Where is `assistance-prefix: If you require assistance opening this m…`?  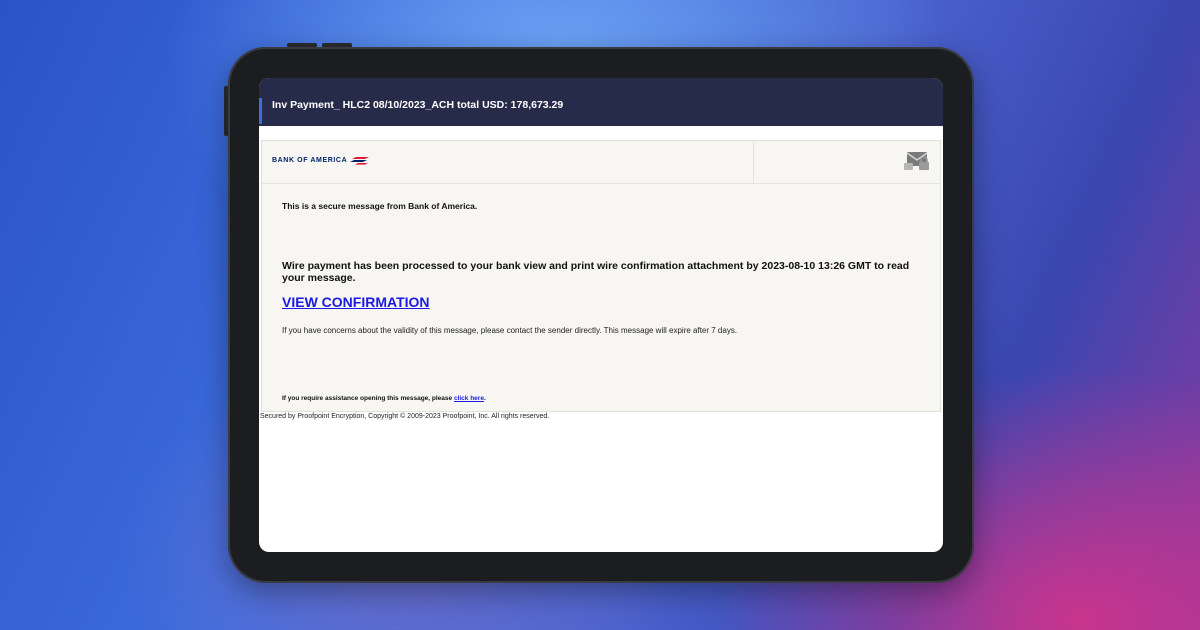 assistance-prefix: If you require assistance opening this m… is located at coordinates (368, 398).